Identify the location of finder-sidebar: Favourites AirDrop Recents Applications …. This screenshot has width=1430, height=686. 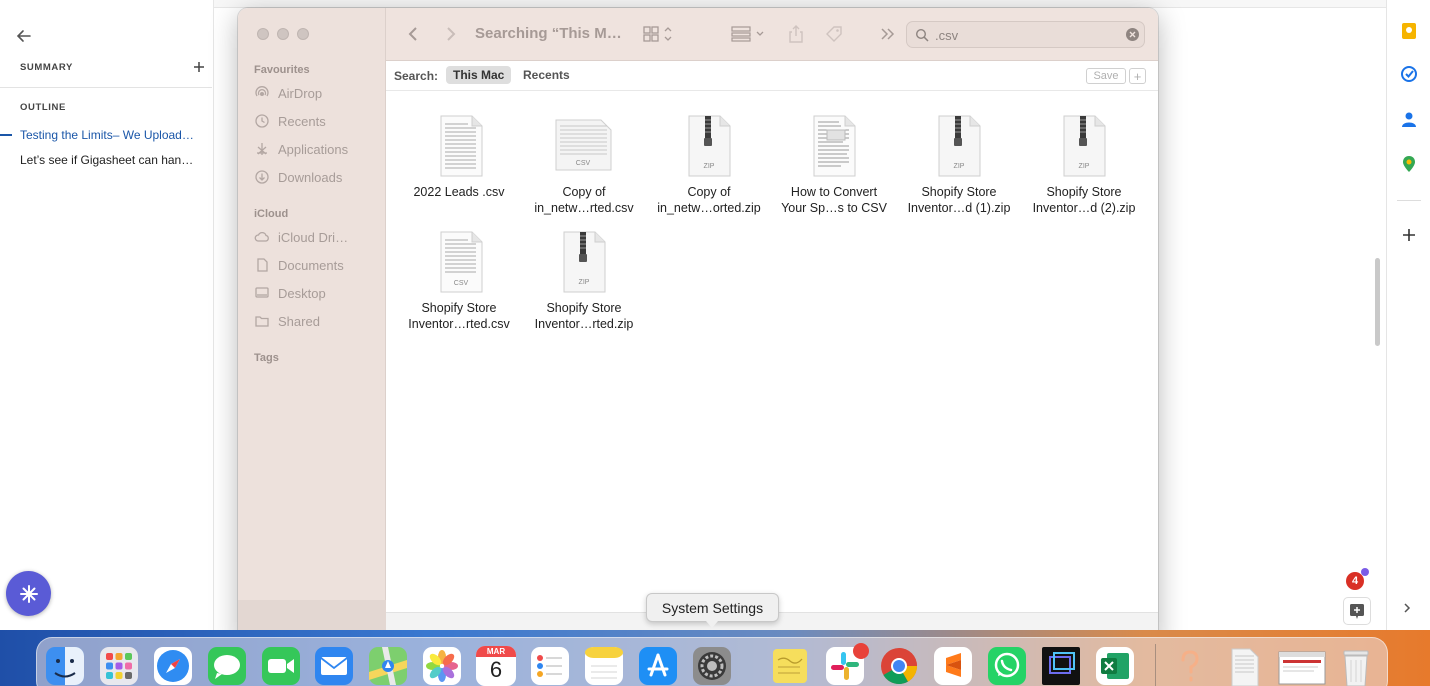
(312, 328).